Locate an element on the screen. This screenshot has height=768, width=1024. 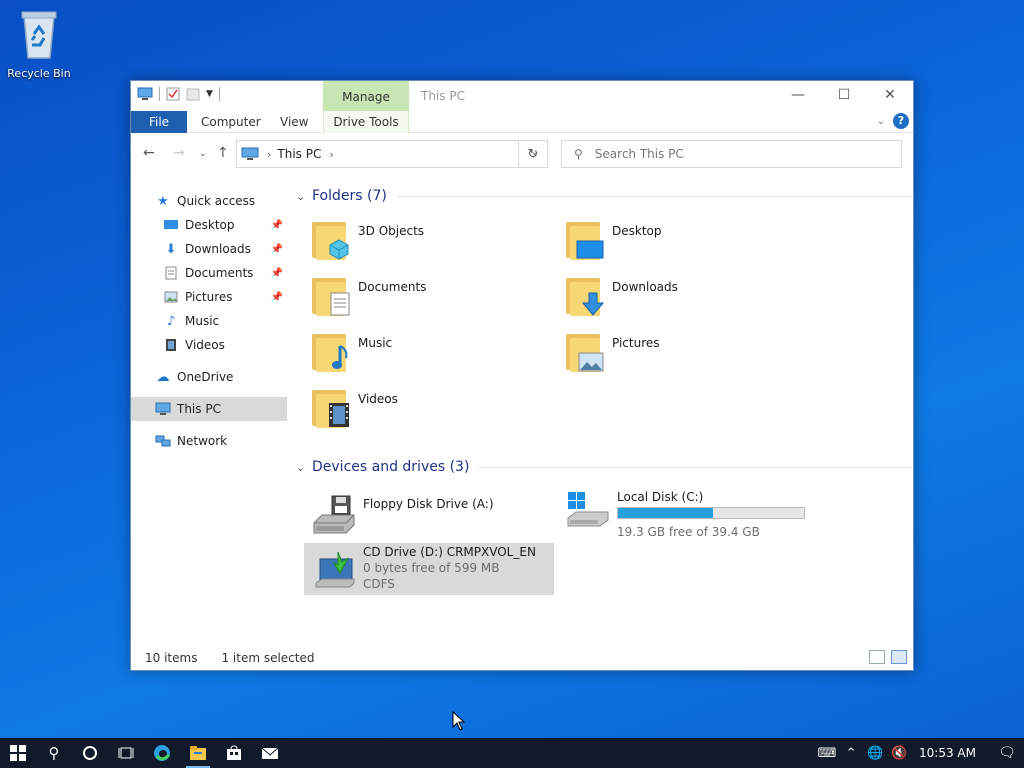
search-box: ⚲ is located at coordinates (731, 154).